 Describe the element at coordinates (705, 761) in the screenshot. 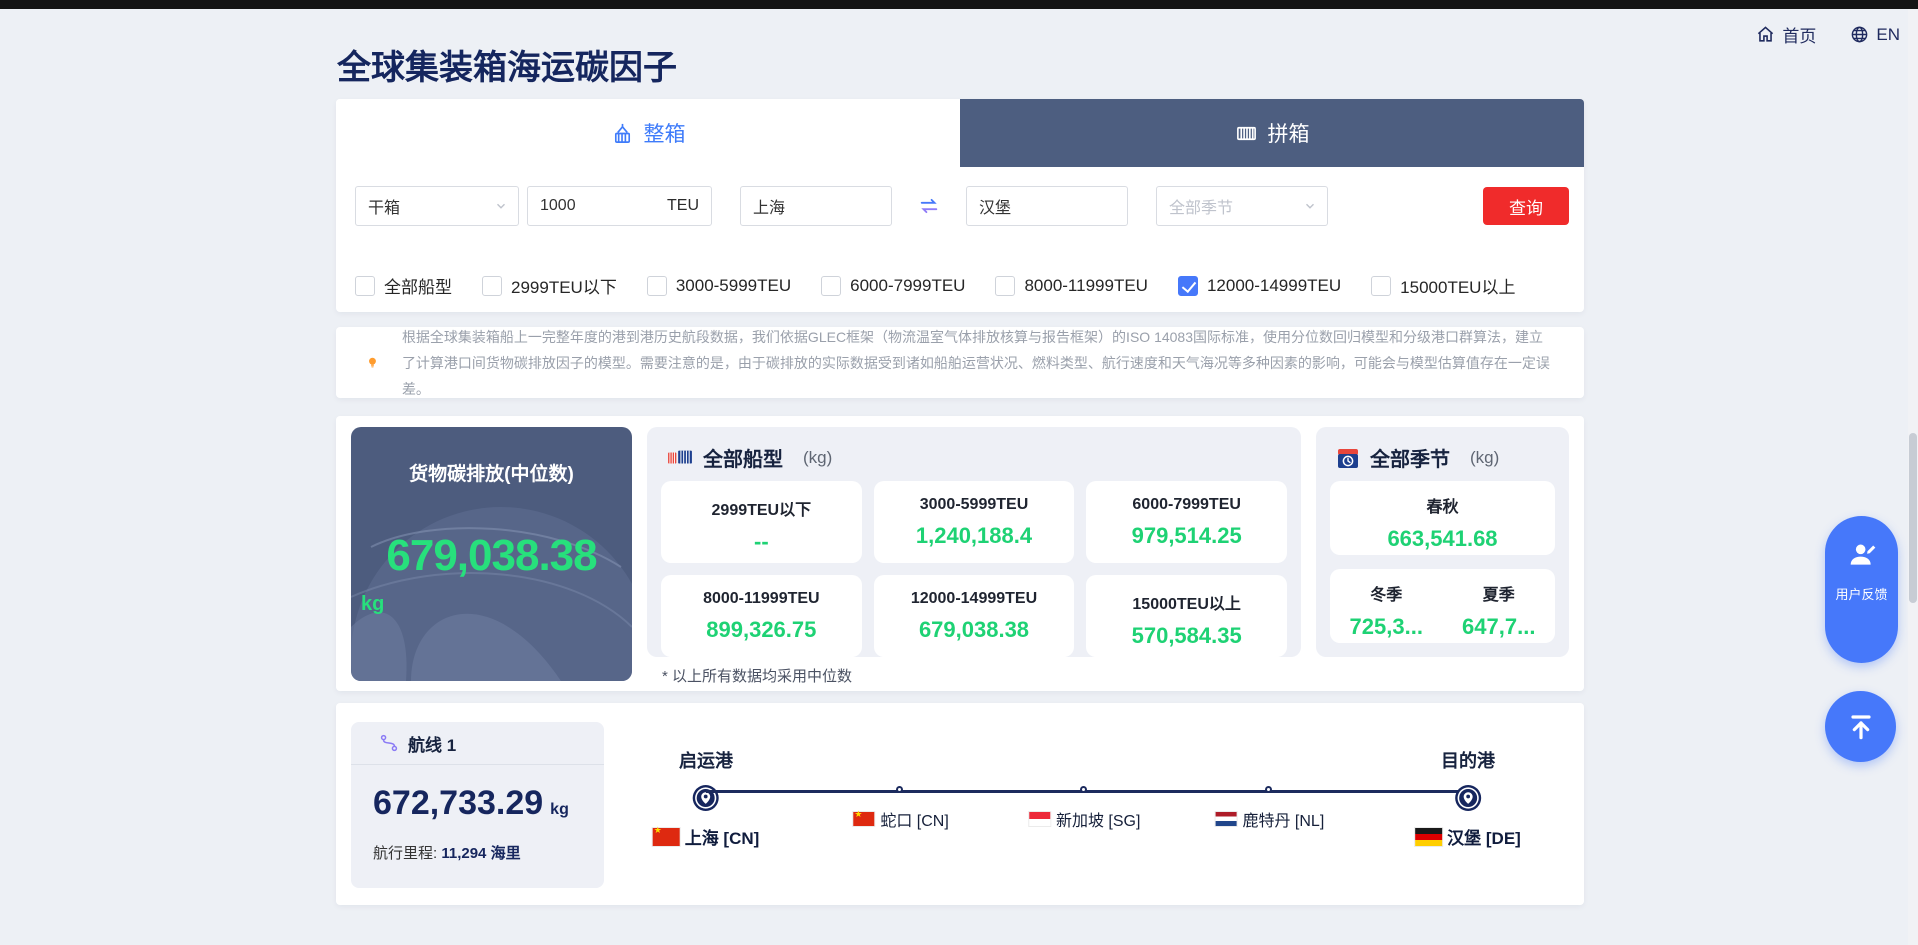

I see `origin-label: 启运港` at that location.